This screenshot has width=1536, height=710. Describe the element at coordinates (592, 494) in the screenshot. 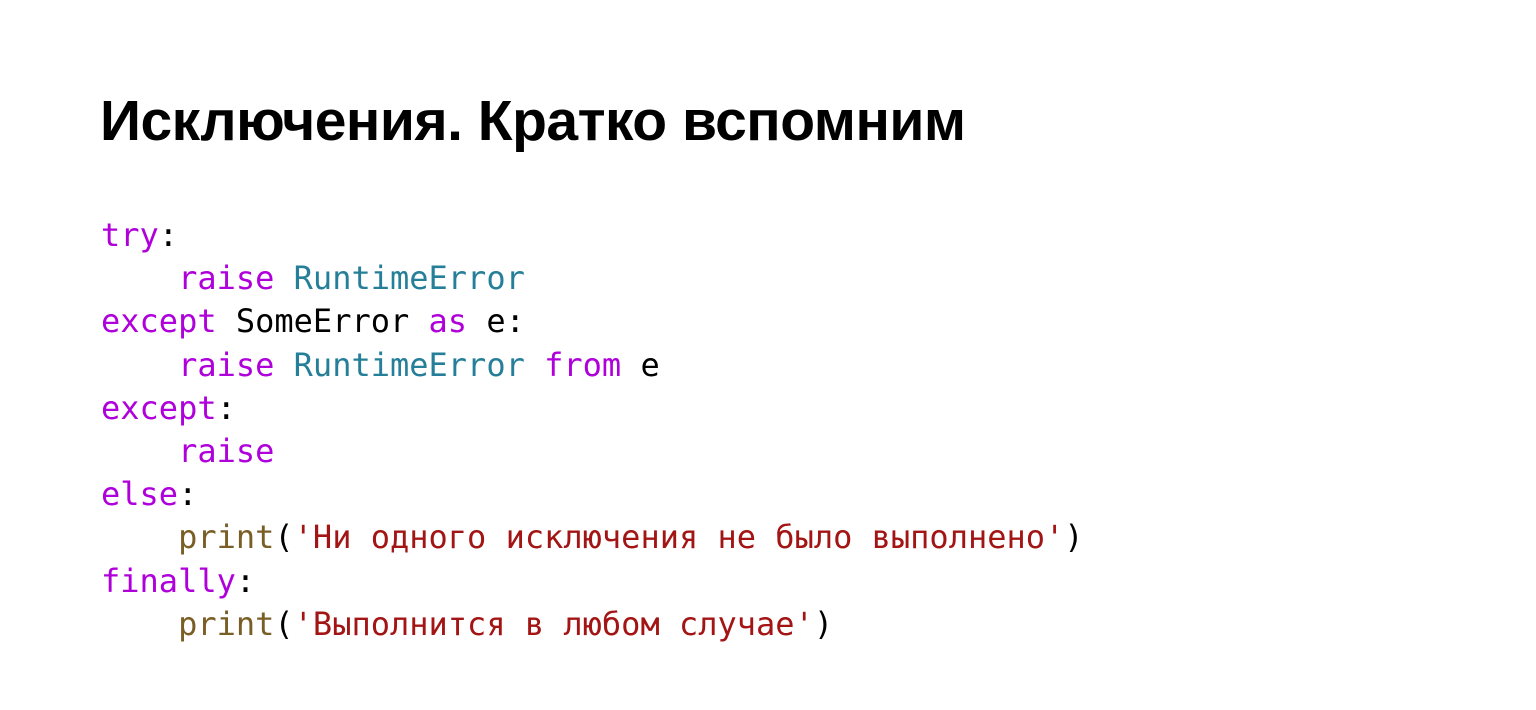

I see `code-line: else:` at that location.